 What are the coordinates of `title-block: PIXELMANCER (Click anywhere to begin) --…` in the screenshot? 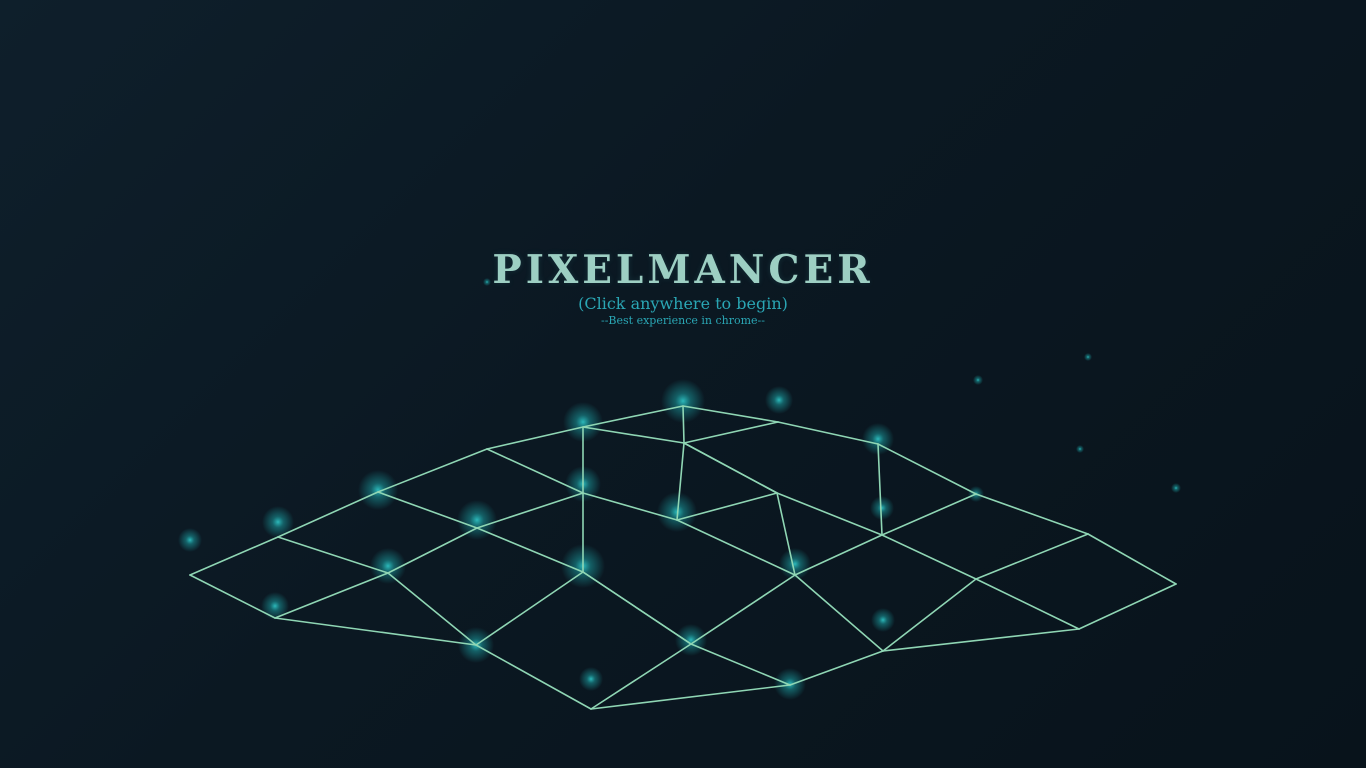 It's located at (683, 287).